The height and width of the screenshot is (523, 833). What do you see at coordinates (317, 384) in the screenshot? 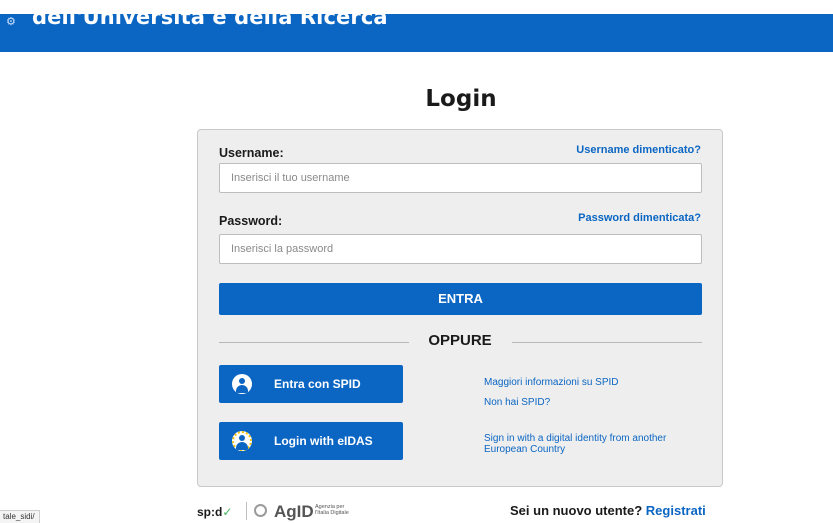
I see `spid-button-label: Entra con SPID` at bounding box center [317, 384].